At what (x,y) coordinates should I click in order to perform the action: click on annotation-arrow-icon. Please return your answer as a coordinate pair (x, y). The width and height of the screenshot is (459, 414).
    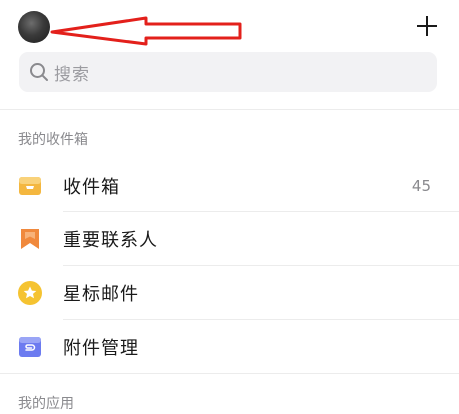
    Looking at the image, I should click on (146, 31).